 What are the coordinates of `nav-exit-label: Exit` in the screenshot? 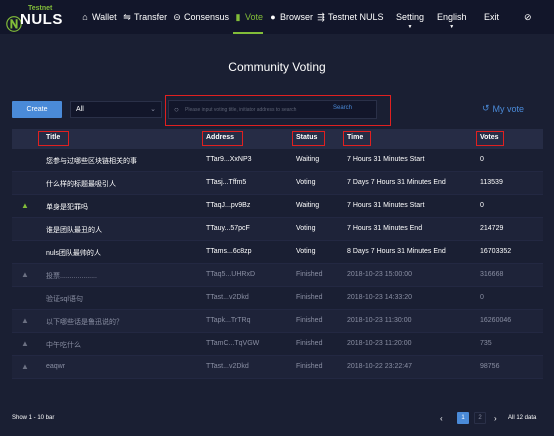 It's located at (492, 17).